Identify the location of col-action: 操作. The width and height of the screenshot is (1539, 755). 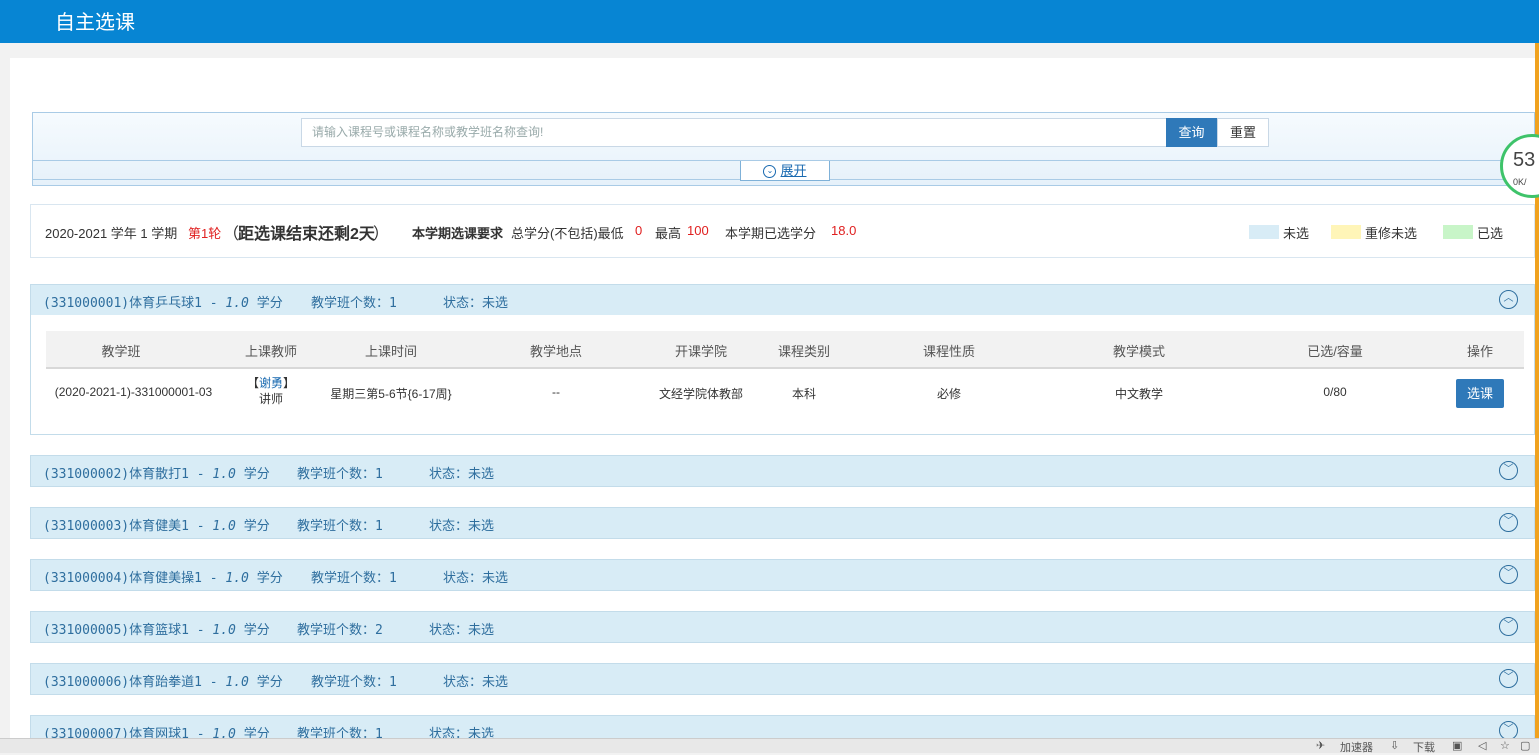
(1479, 351).